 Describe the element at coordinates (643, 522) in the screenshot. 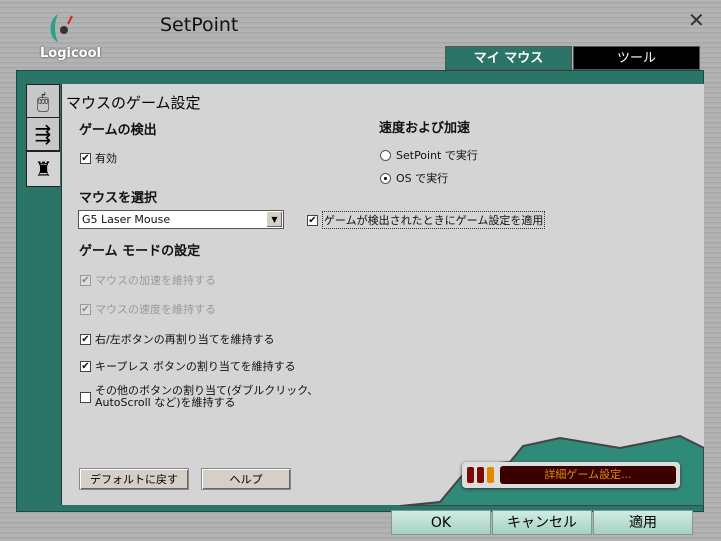

I see `apply-button: 適用` at that location.